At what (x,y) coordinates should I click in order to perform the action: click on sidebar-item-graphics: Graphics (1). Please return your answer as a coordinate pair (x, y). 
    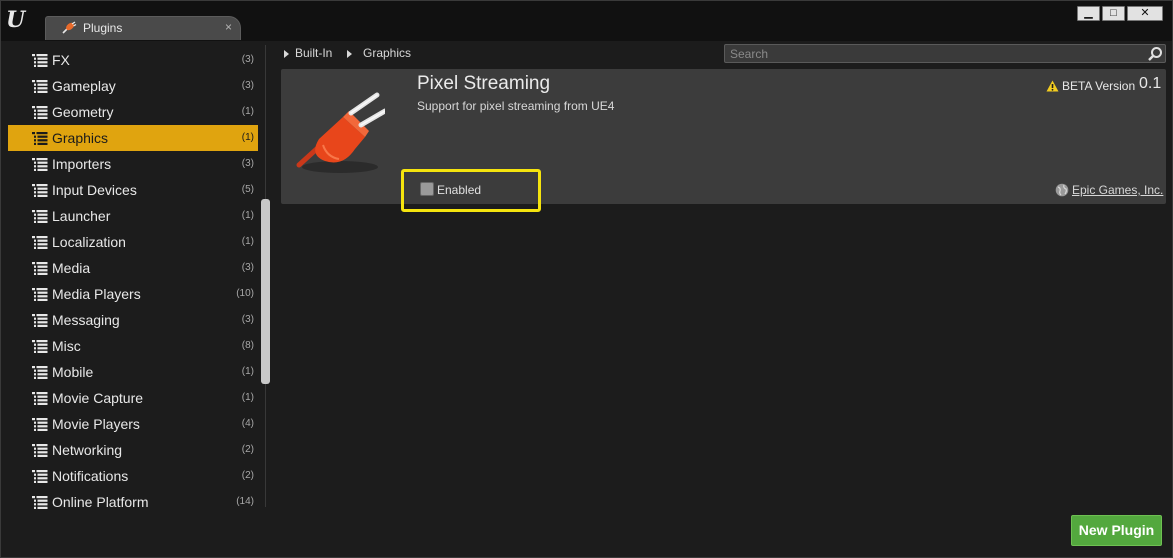
    Looking at the image, I should click on (133, 138).